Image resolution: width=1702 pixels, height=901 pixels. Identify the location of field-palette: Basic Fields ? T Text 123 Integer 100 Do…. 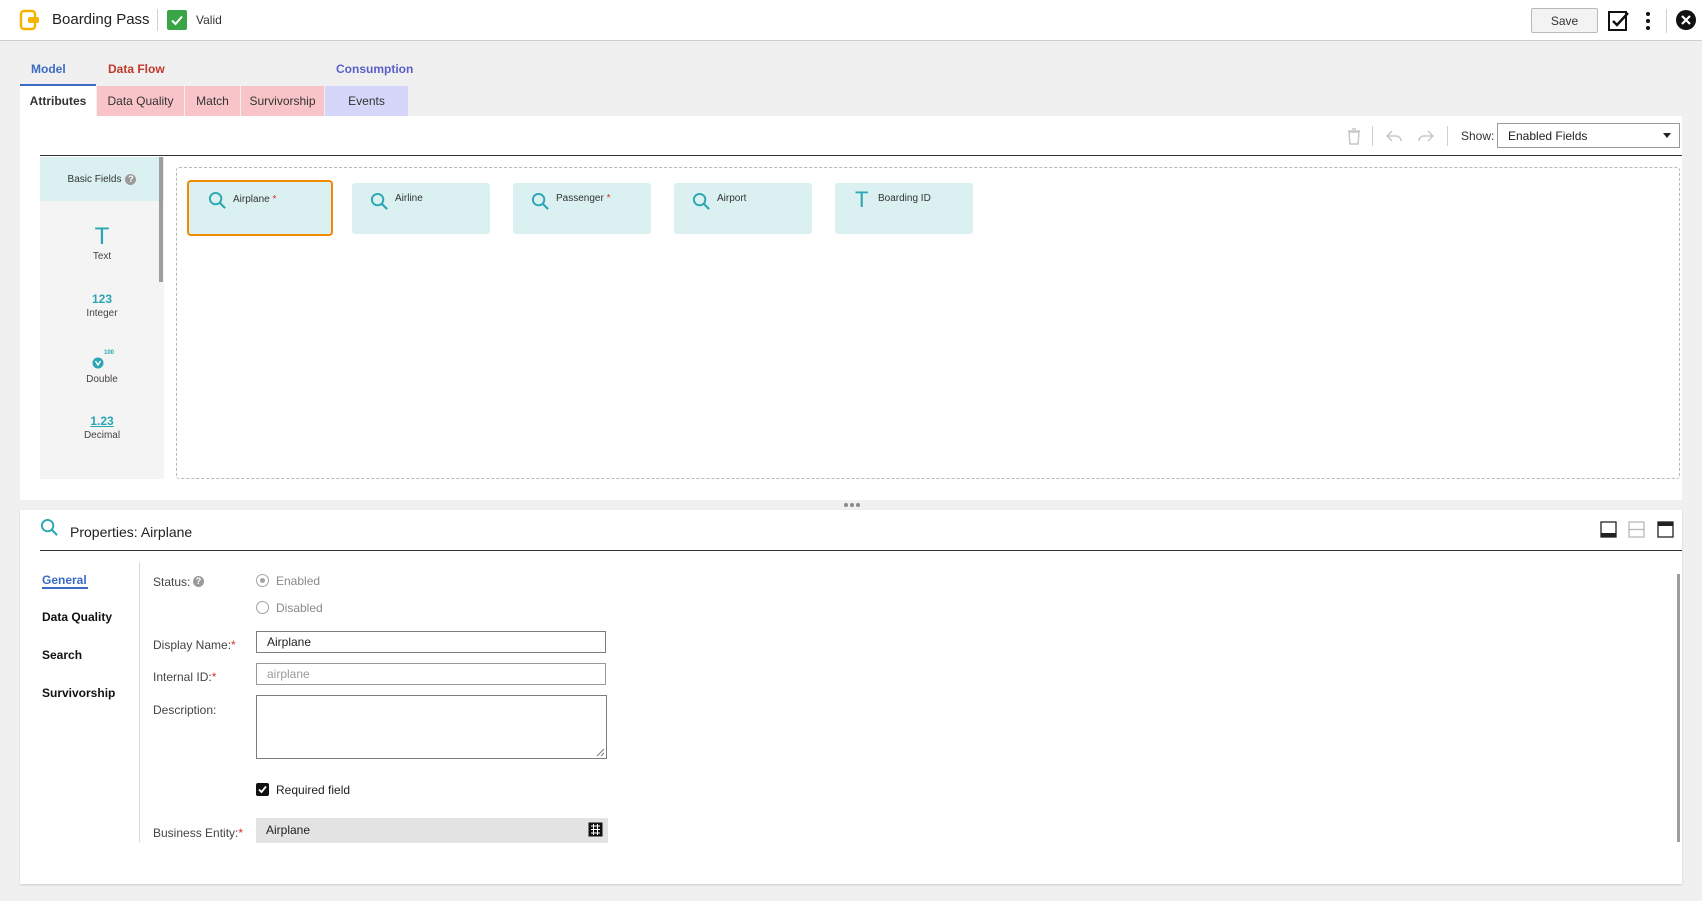
(102, 318).